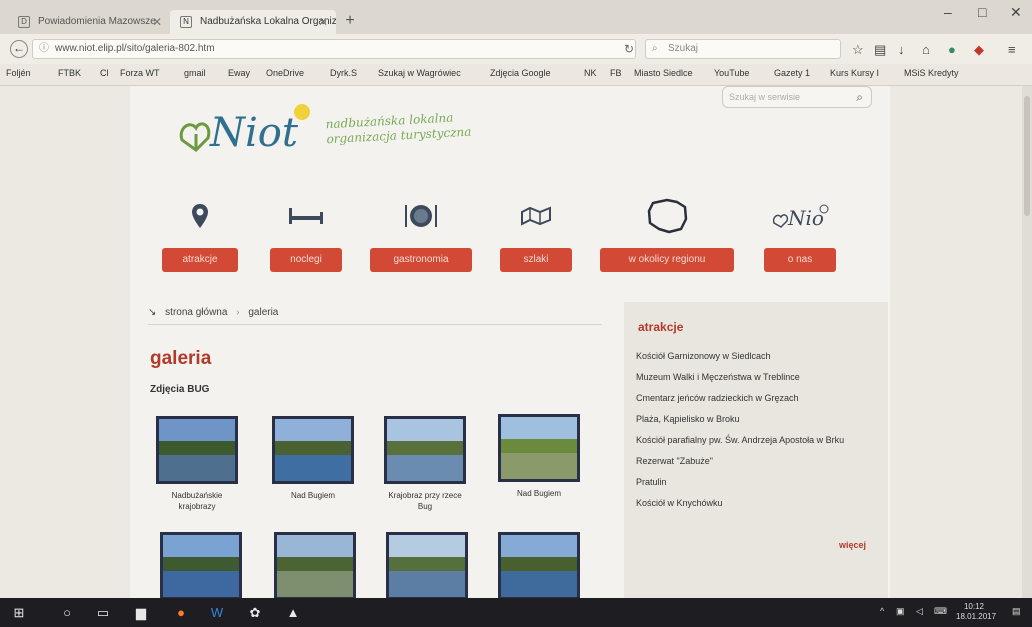 Image resolution: width=1032 pixels, height=627 pixels. I want to click on reload-icon: ↻, so click(629, 49).